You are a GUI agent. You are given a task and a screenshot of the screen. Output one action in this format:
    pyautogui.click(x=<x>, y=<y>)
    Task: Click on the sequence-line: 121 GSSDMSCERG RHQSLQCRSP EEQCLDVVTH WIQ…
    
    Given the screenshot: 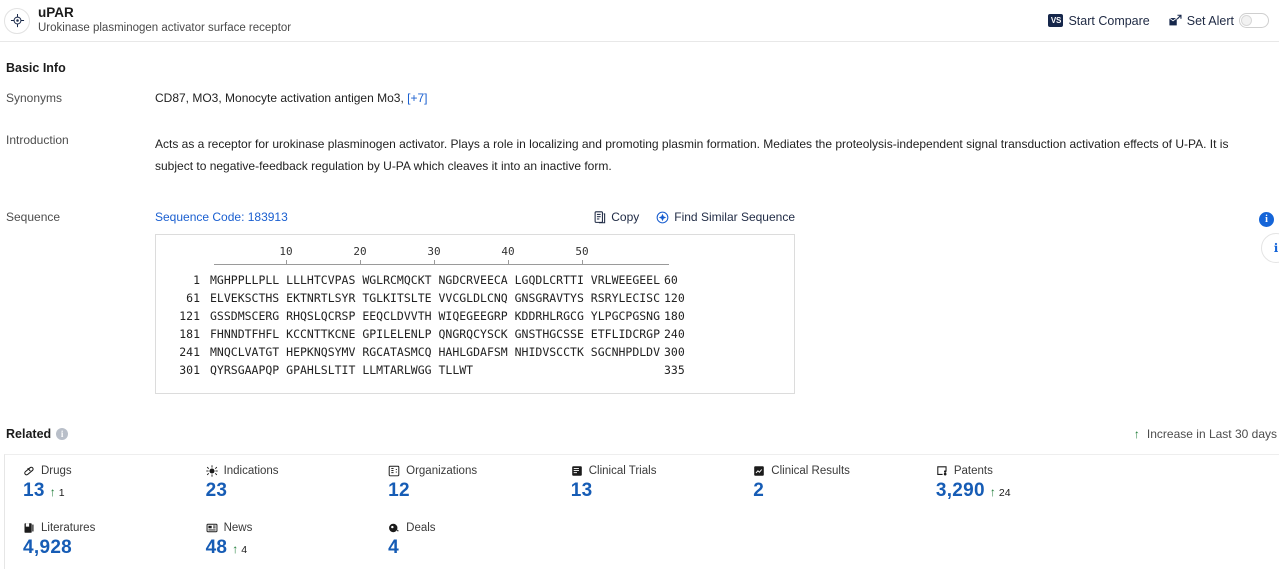 What is the action you would take?
    pyautogui.click(x=480, y=316)
    